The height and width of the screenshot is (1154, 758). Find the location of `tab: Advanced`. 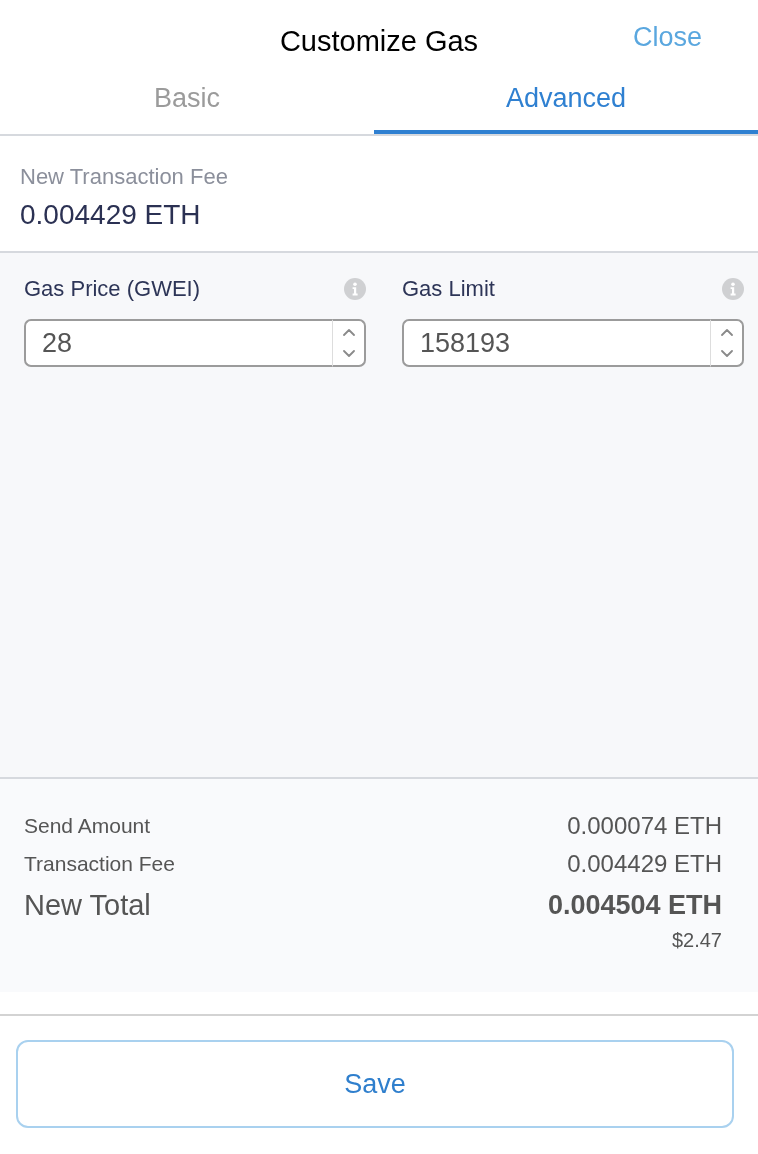

tab: Advanced is located at coordinates (566, 105).